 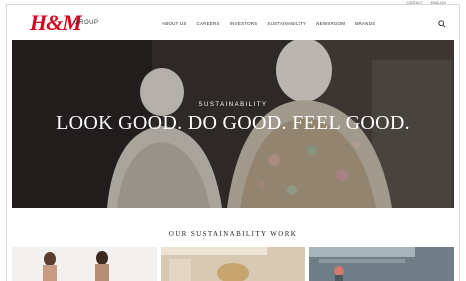 What do you see at coordinates (213, 264) in the screenshot?
I see `tile-textiles-image` at bounding box center [213, 264].